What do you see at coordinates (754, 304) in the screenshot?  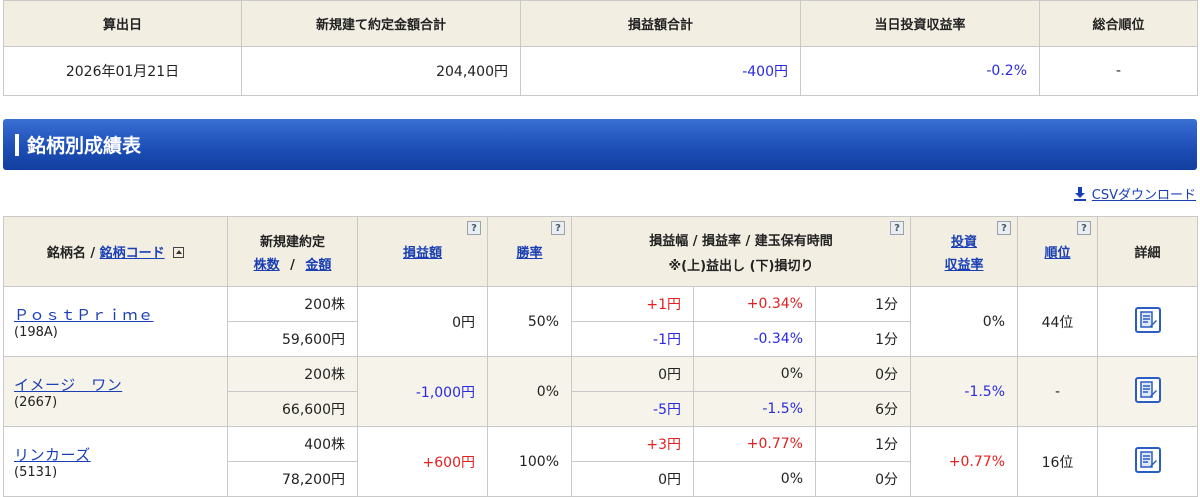 I see `up-rate: +0.34%` at bounding box center [754, 304].